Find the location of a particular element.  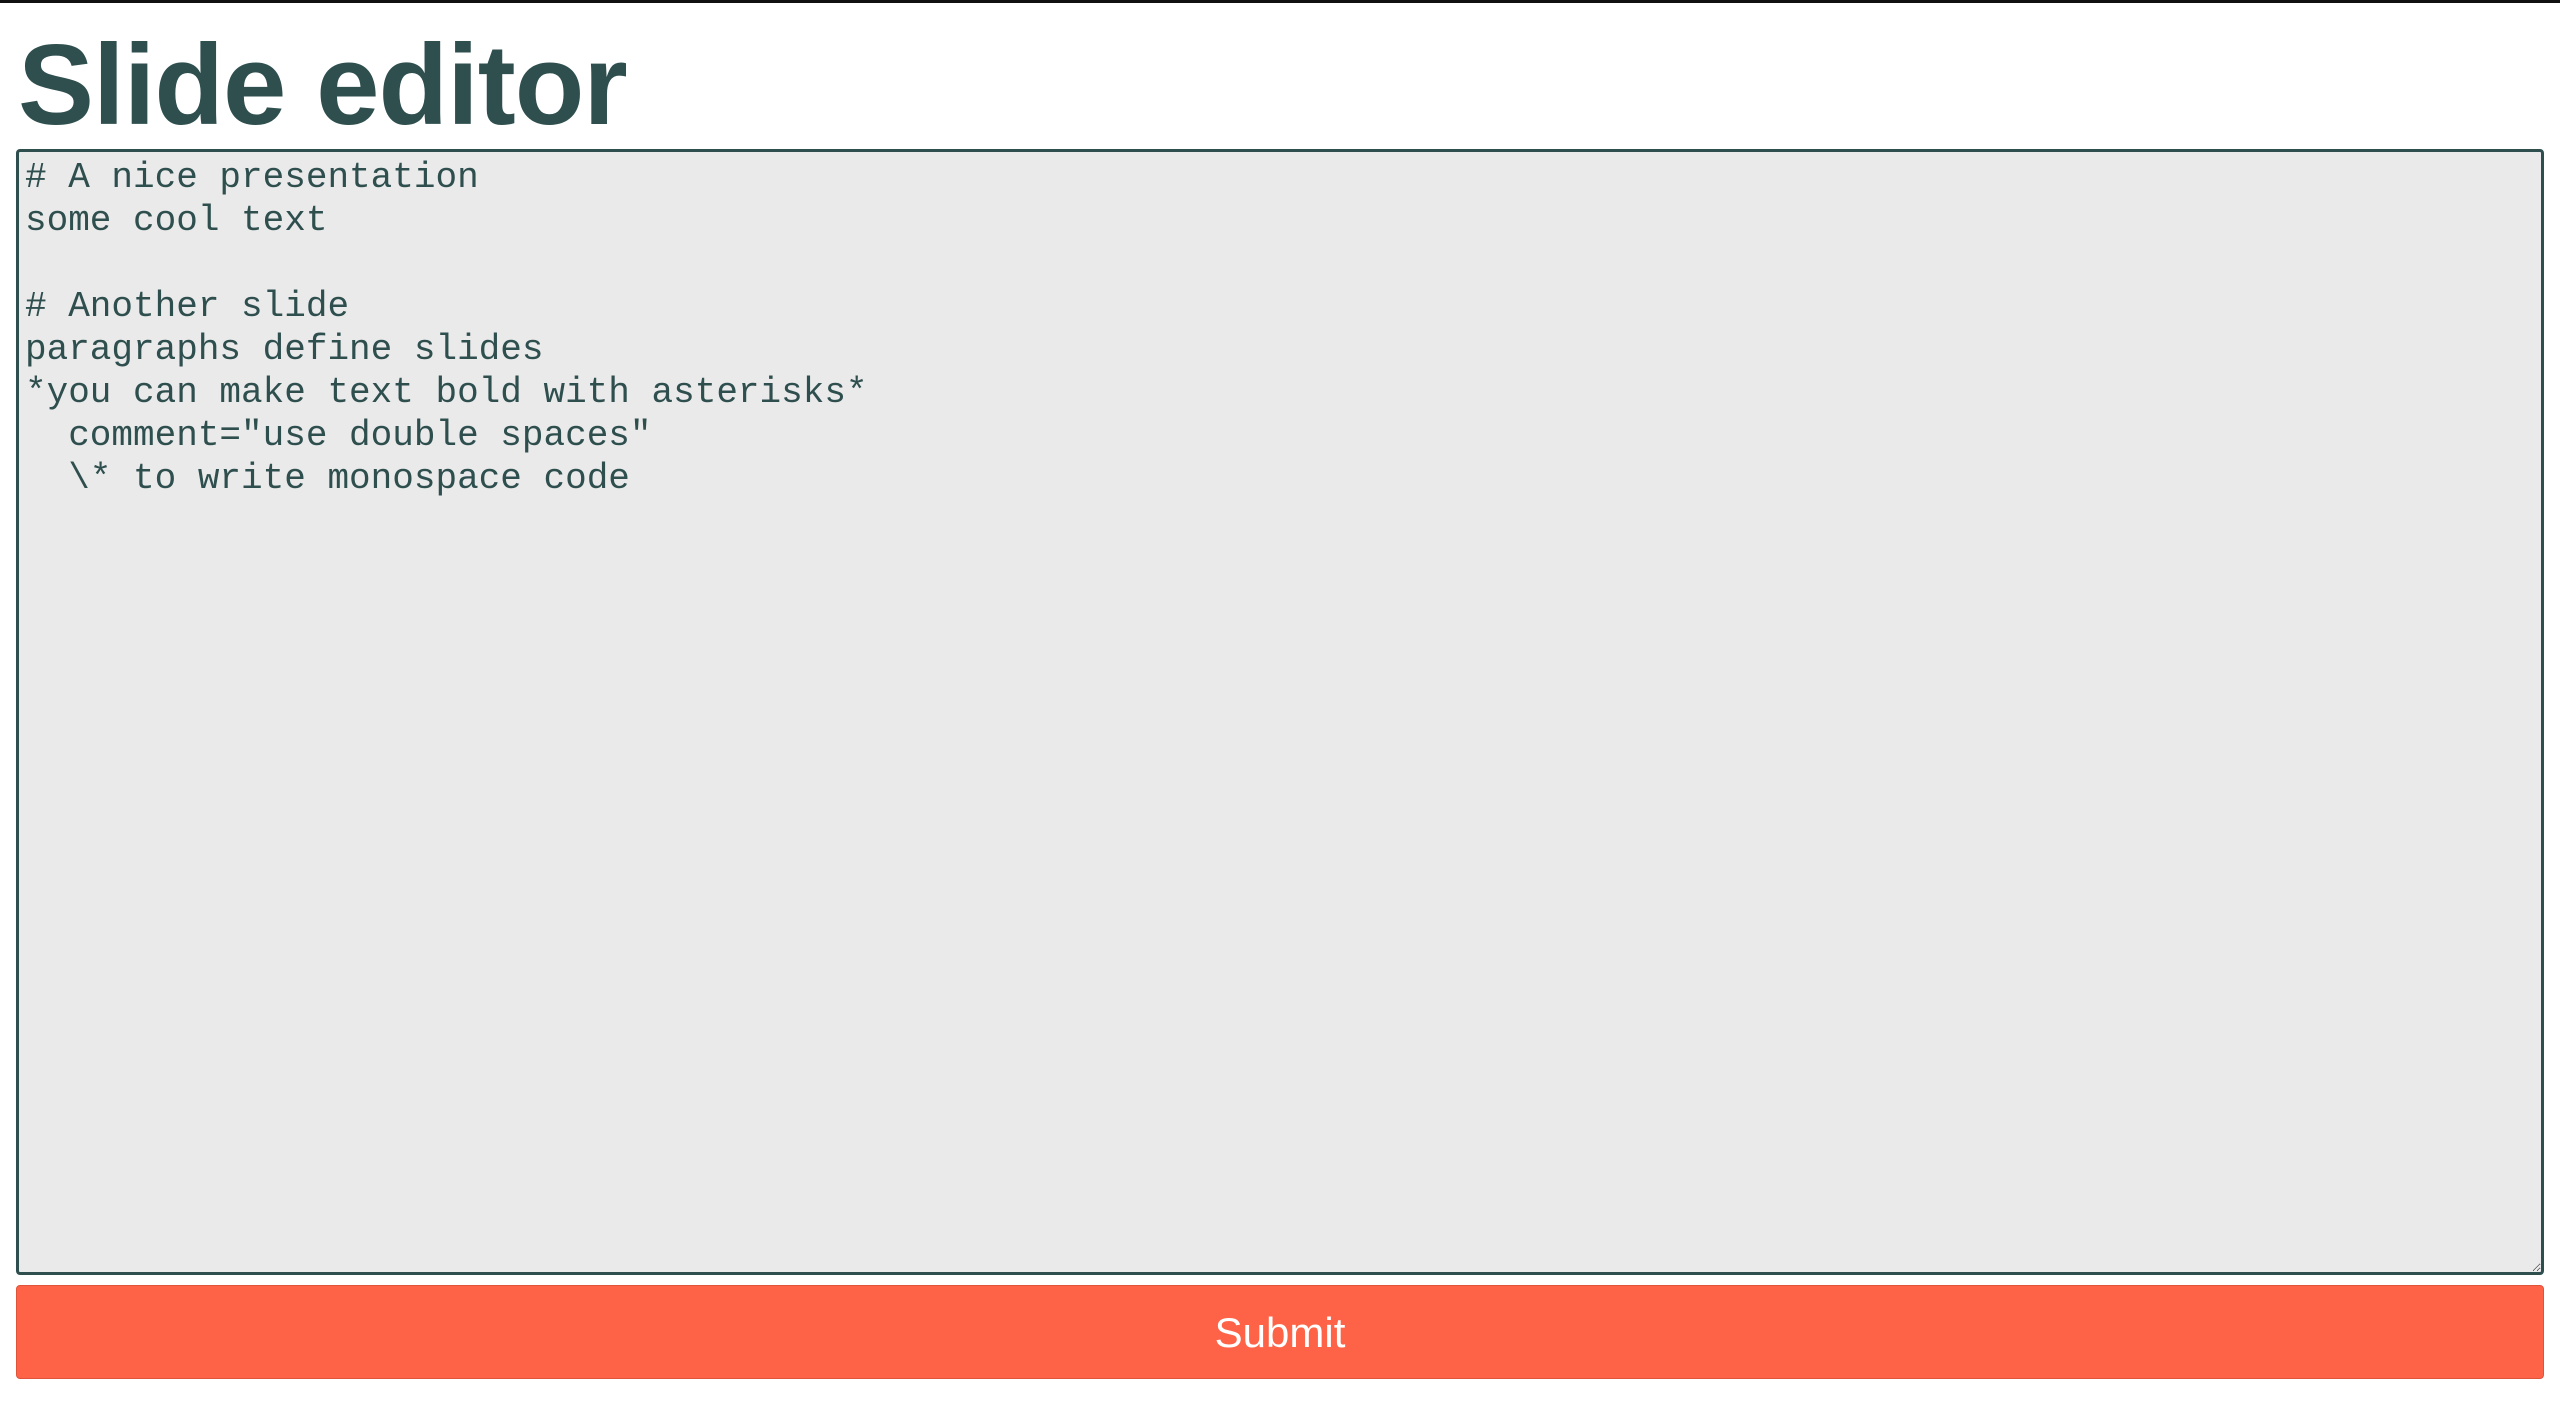

page-title: Slide editor is located at coordinates (323, 85).